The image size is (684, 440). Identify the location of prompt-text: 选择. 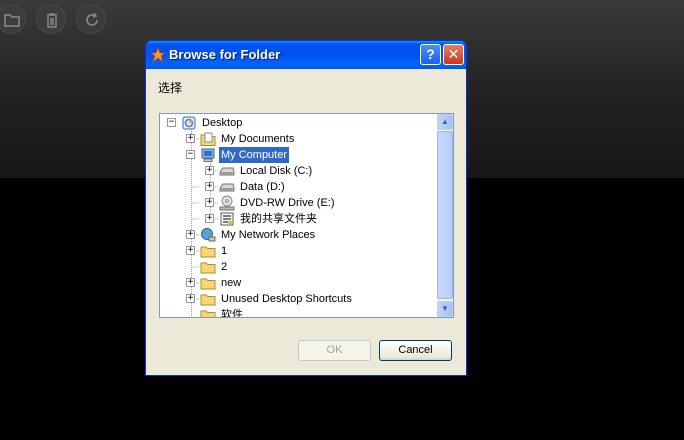
(170, 88).